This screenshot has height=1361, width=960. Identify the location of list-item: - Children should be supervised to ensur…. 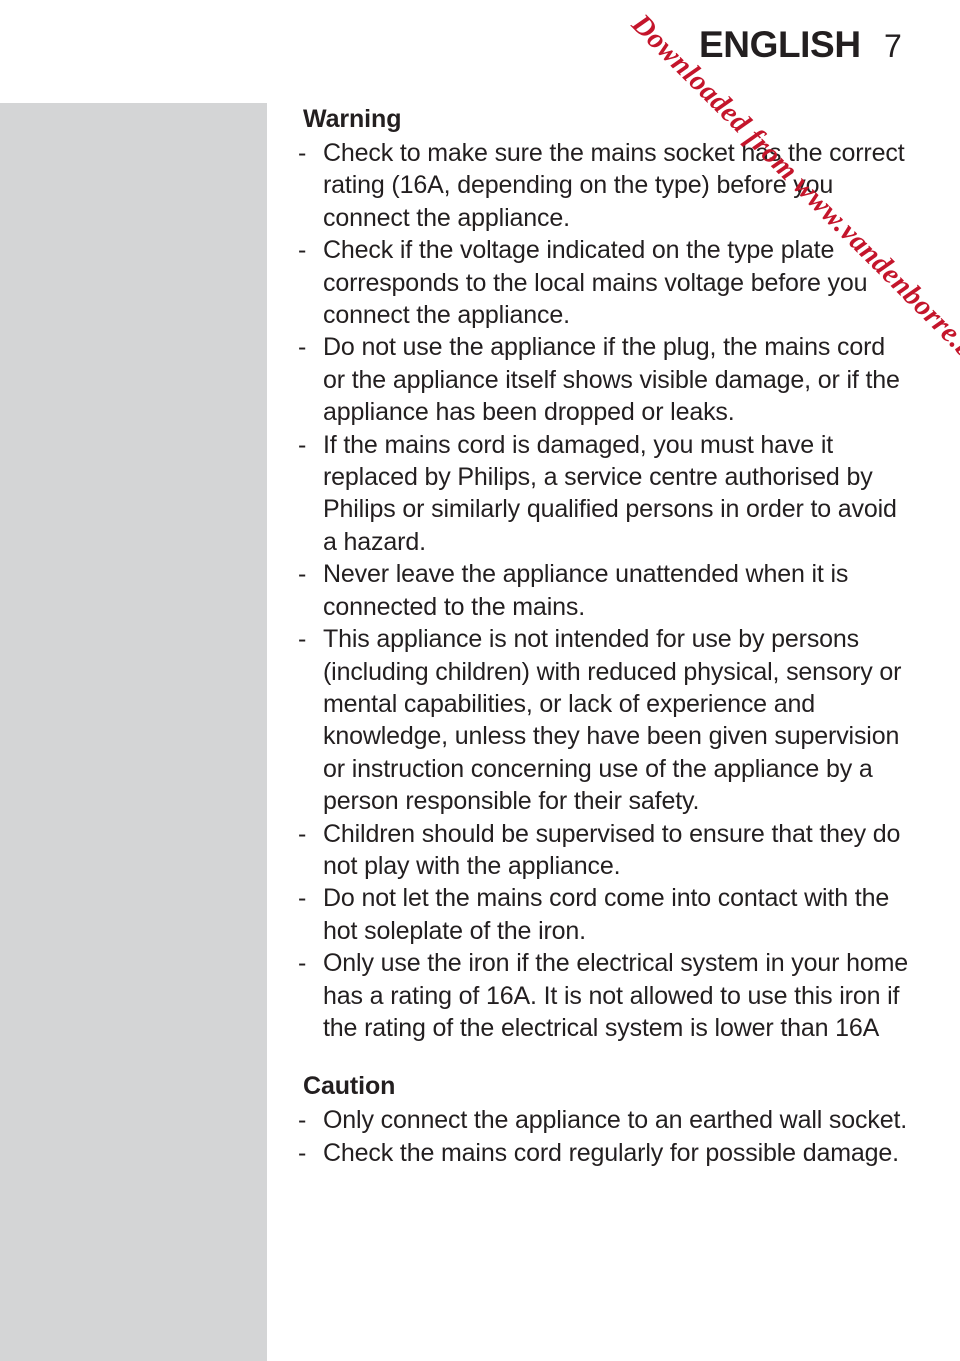
(603, 850).